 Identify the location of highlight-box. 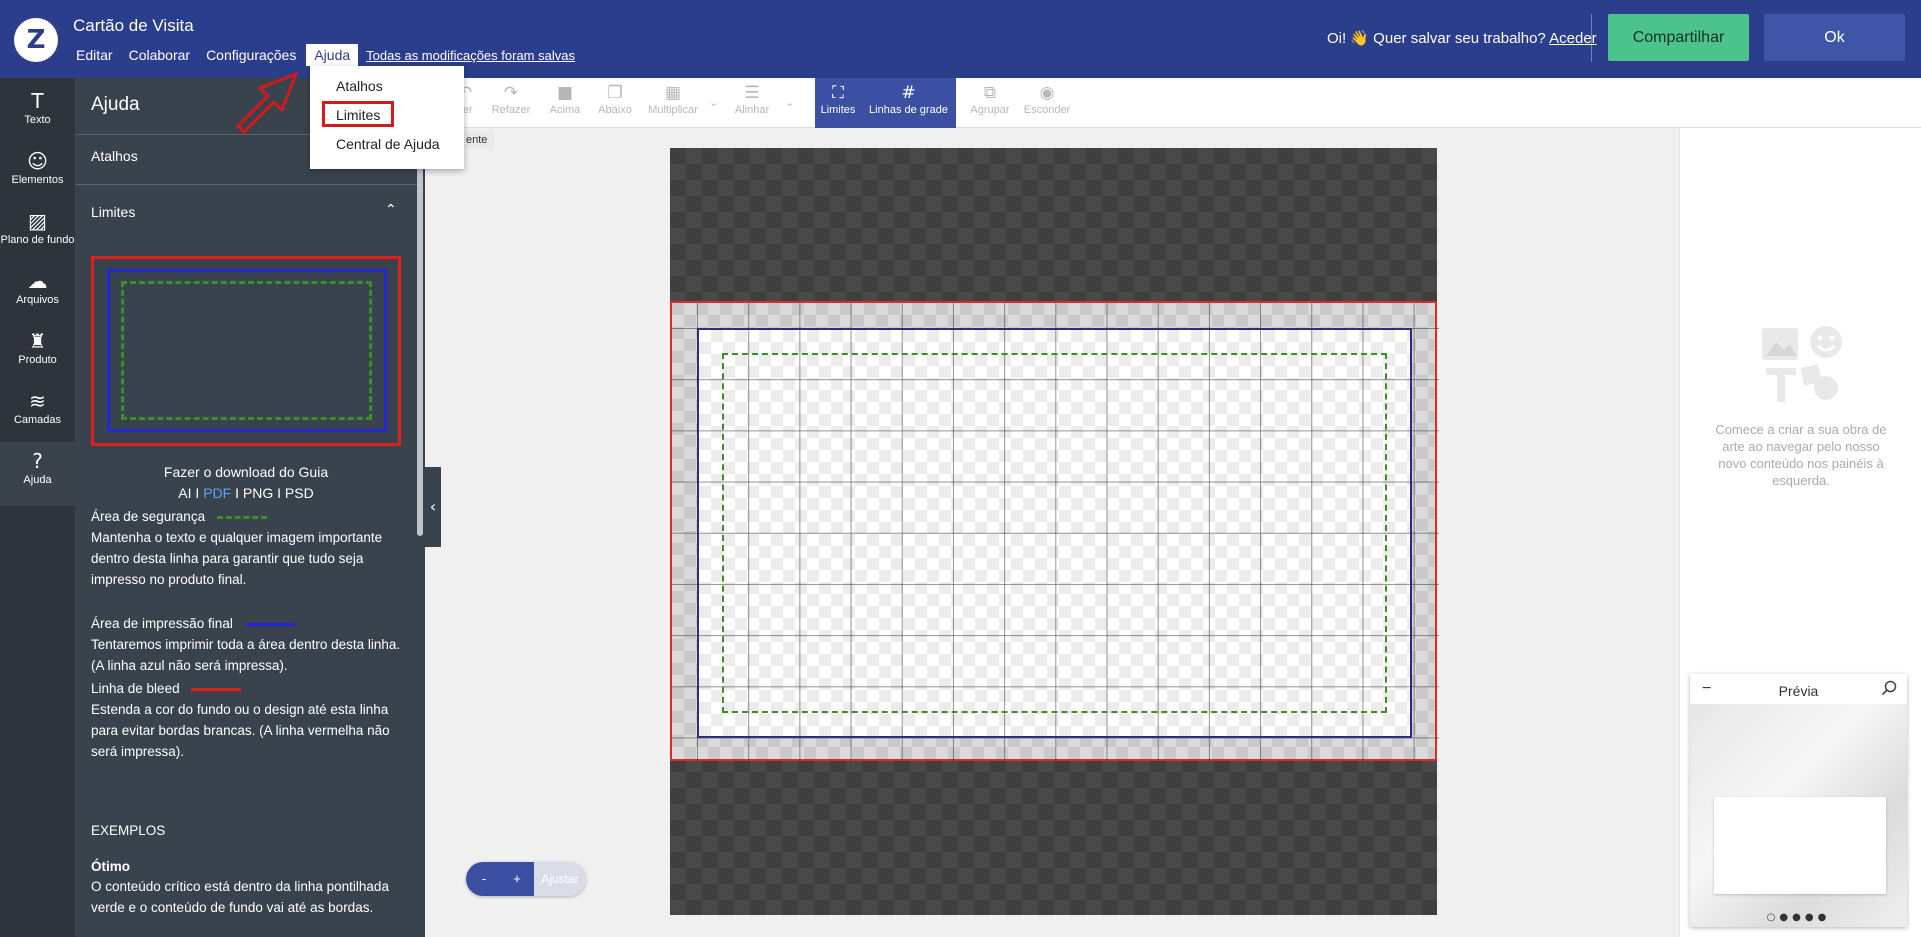
(358, 114).